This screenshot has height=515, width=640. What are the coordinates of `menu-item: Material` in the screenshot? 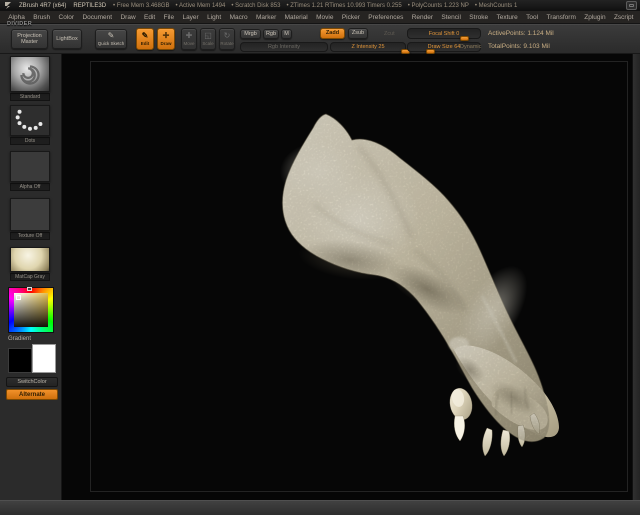 It's located at (296, 17).